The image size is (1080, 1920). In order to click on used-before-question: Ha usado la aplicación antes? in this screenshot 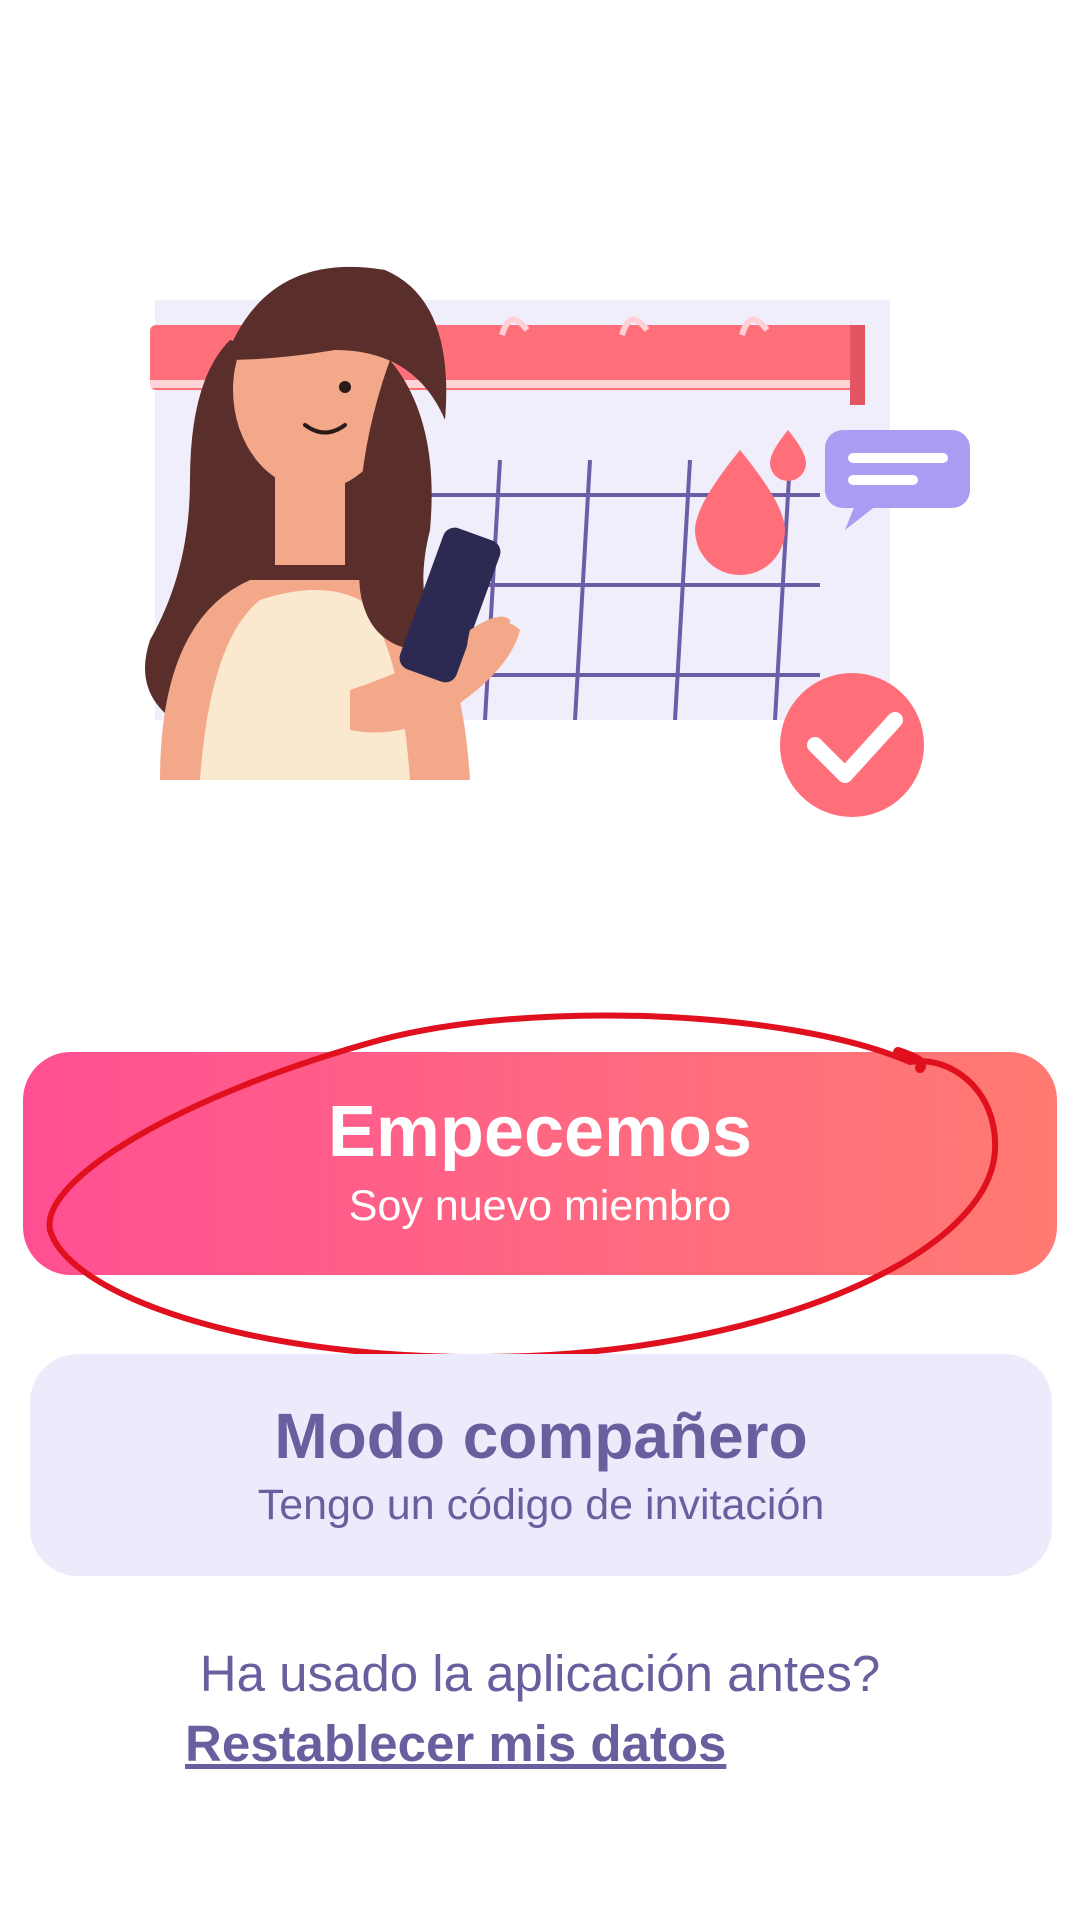, I will do `click(540, 1673)`.